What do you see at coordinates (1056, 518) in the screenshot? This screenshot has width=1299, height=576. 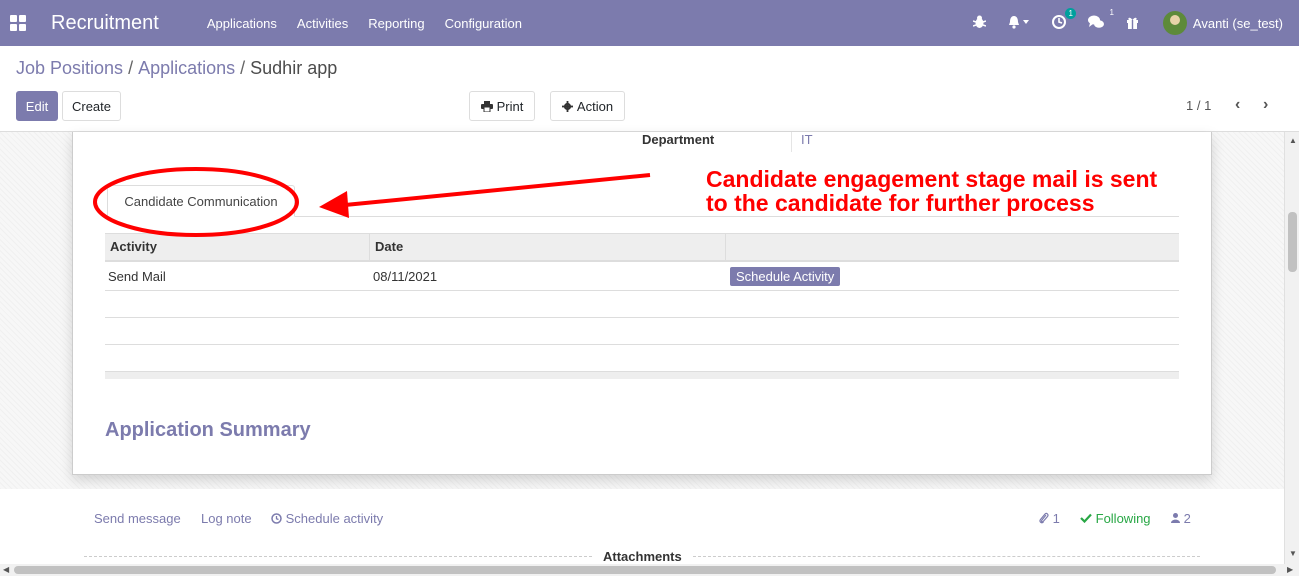 I see `attachments-count: 1` at bounding box center [1056, 518].